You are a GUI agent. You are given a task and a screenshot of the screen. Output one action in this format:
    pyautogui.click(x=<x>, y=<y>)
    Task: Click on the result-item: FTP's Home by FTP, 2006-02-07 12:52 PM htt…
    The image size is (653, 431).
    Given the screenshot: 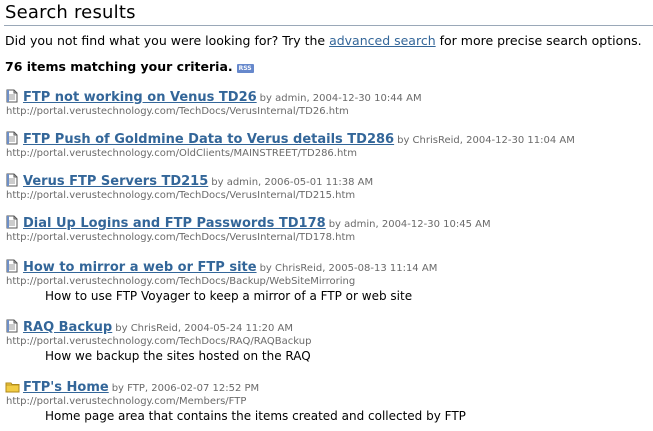 What is the action you would take?
    pyautogui.click(x=235, y=400)
    